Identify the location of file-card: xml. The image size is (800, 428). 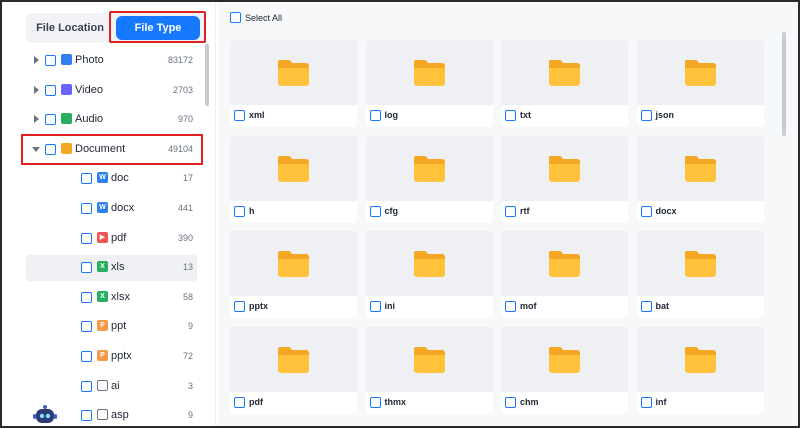
(293, 83).